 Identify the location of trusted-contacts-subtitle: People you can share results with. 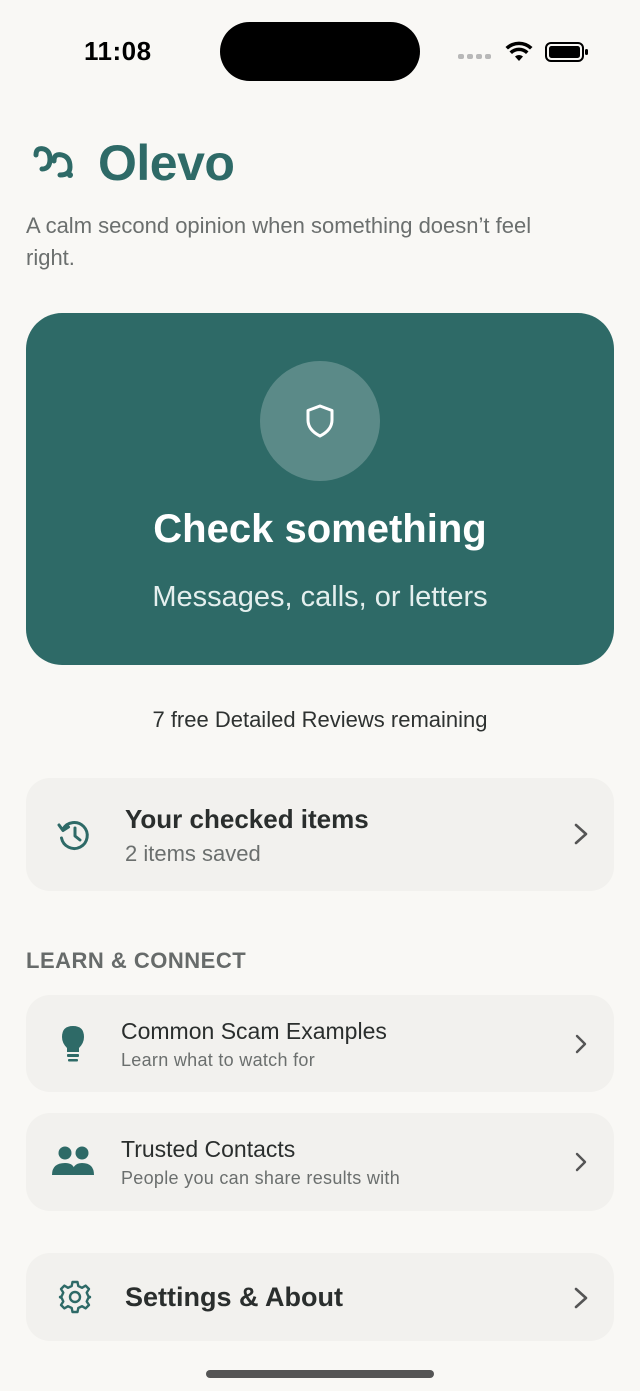
(261, 1178).